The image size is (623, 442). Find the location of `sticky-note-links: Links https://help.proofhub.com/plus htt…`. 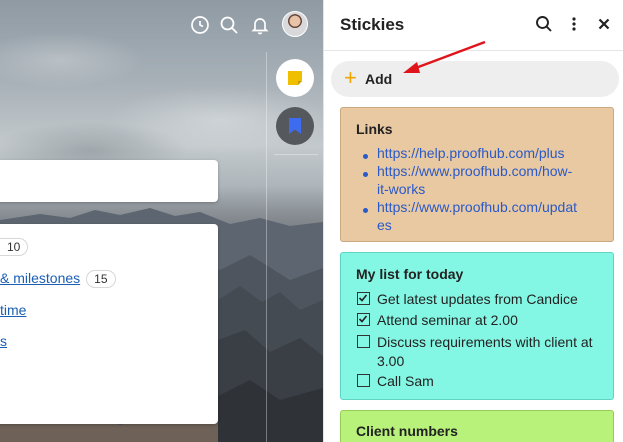

sticky-note-links: Links https://help.proofhub.com/plus htt… is located at coordinates (477, 174).